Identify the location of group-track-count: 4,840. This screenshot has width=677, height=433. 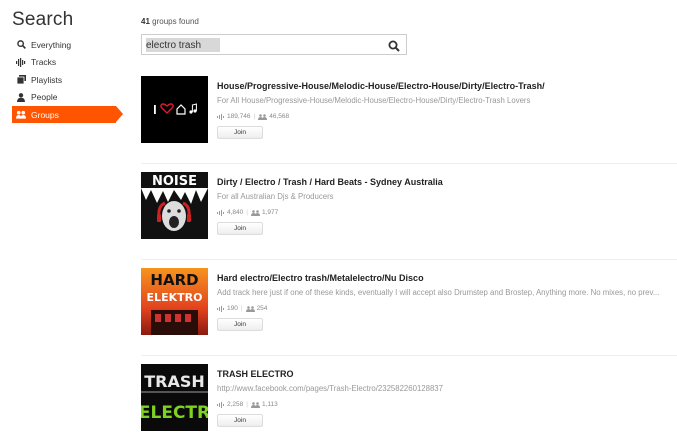
(235, 212).